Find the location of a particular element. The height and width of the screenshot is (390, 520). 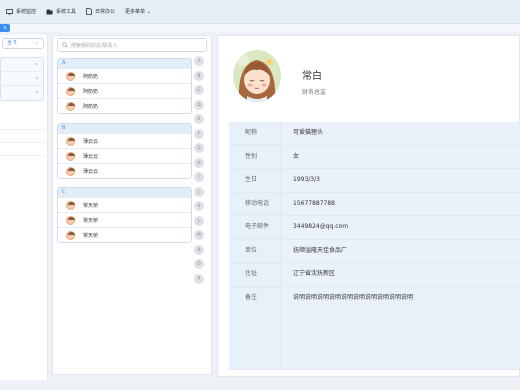

filter-select-value: 全 5 is located at coordinates (12, 43).